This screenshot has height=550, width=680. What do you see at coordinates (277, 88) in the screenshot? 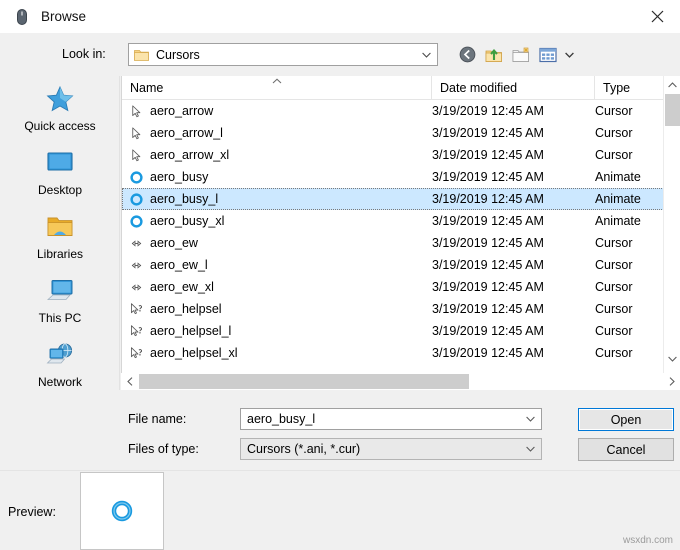
I see `column-header-name: Name` at bounding box center [277, 88].